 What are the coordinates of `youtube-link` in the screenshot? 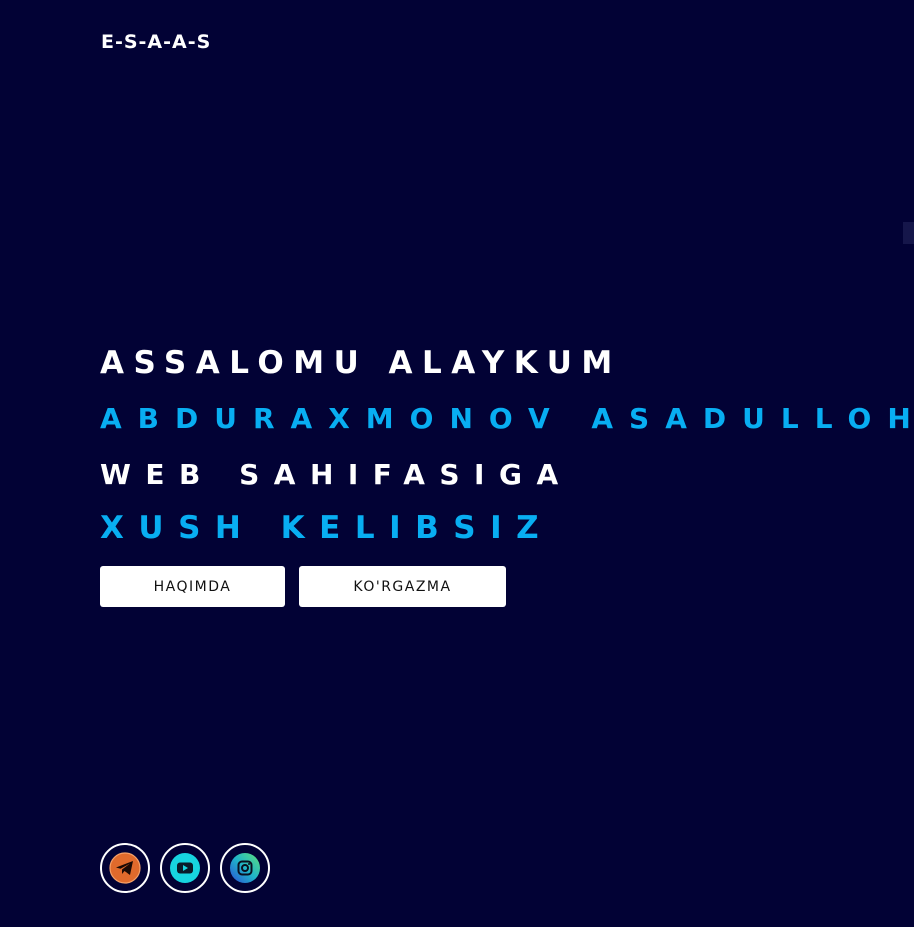 It's located at (185, 868).